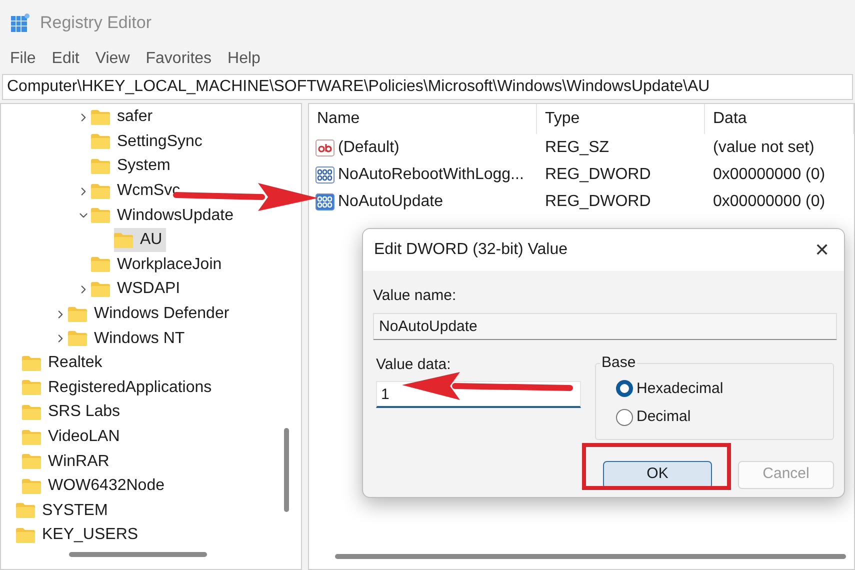 The width and height of the screenshot is (855, 570). I want to click on tree-item: KEY_USERS, so click(79, 535).